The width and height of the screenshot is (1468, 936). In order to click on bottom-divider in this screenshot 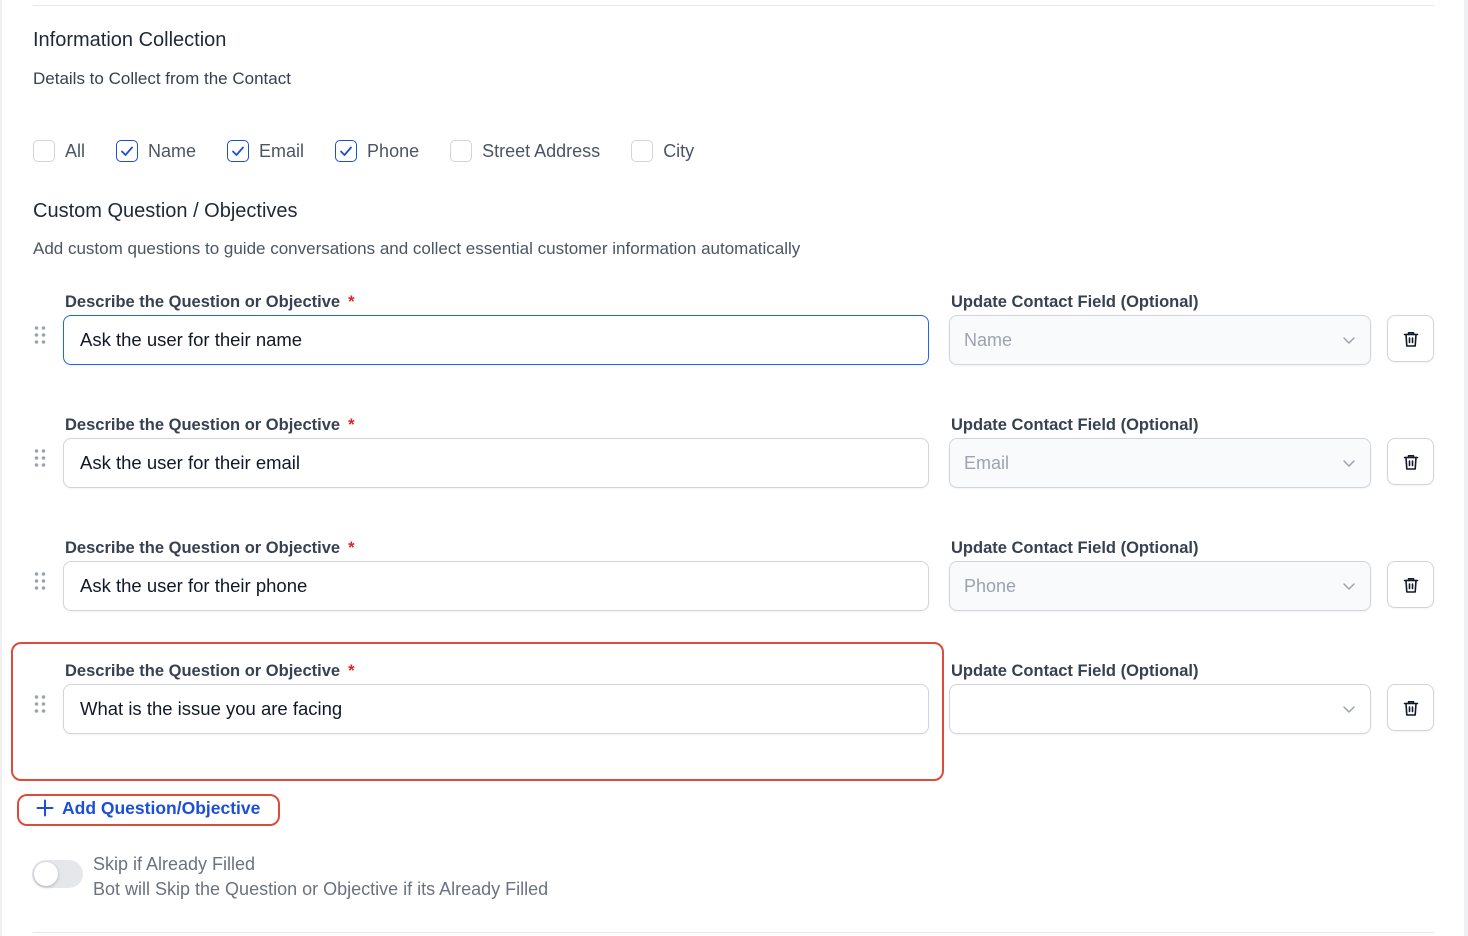, I will do `click(733, 932)`.